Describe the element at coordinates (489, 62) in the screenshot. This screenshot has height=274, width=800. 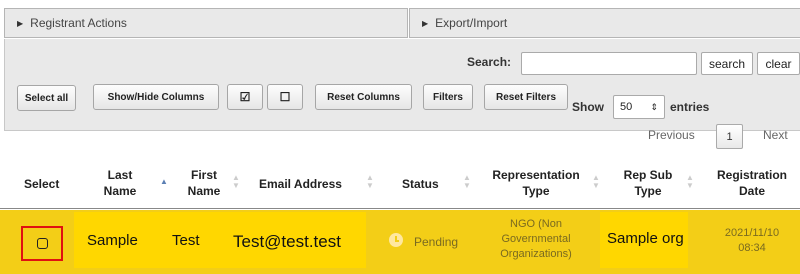
I see `search-label: Search:` at that location.